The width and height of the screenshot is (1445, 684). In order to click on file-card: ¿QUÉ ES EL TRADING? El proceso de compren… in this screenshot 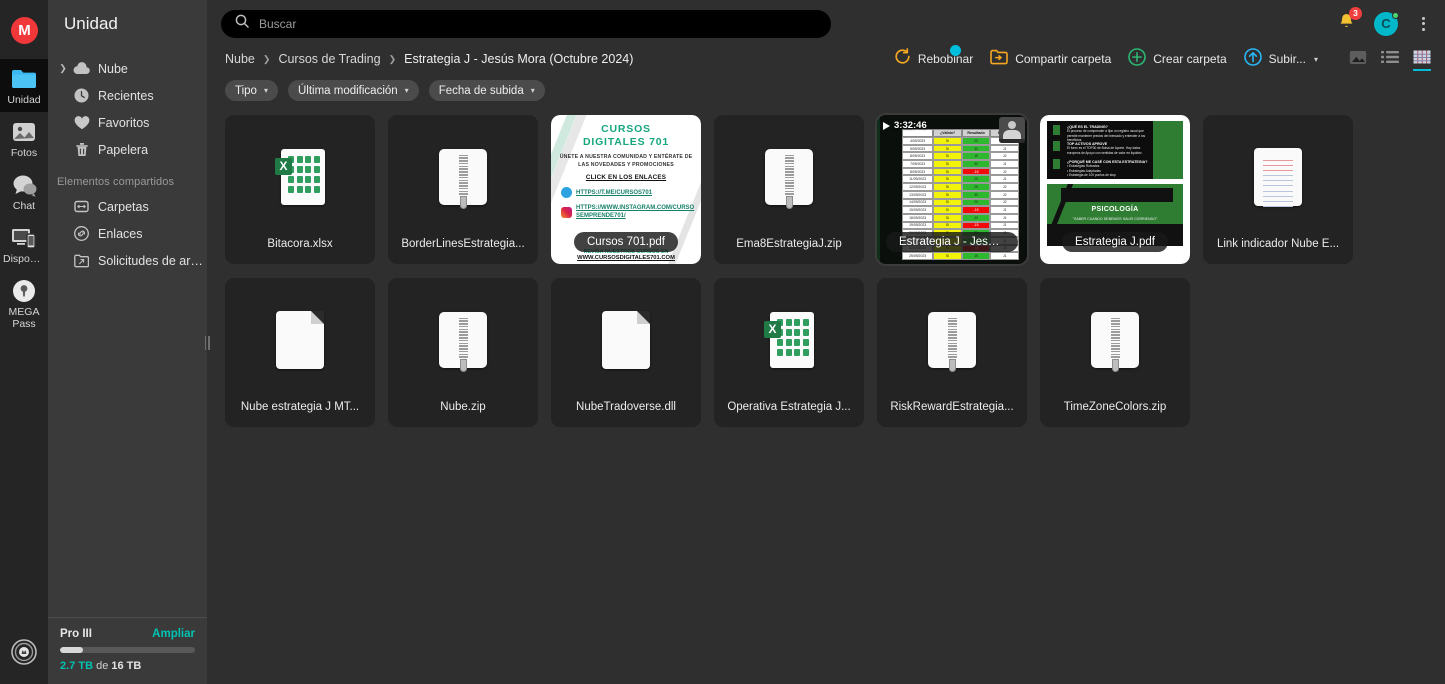, I will do `click(1115, 189)`.